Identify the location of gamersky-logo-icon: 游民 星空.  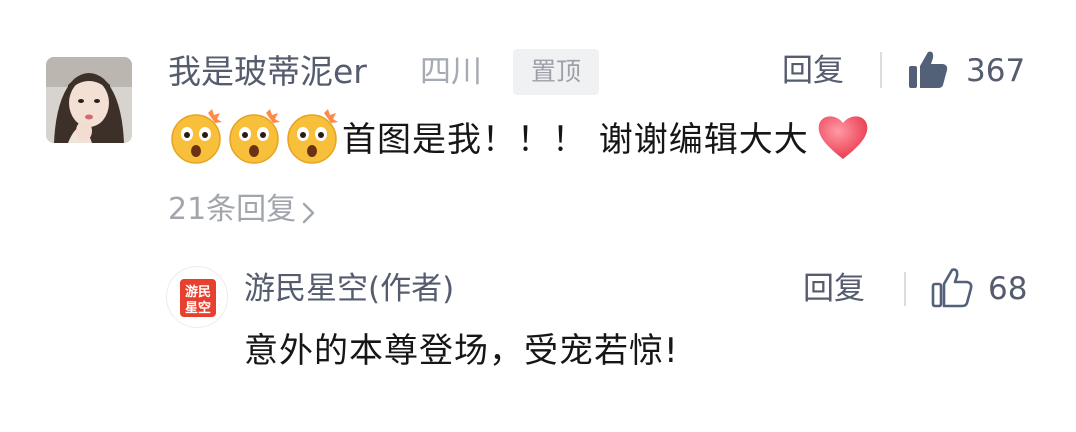
(198, 298).